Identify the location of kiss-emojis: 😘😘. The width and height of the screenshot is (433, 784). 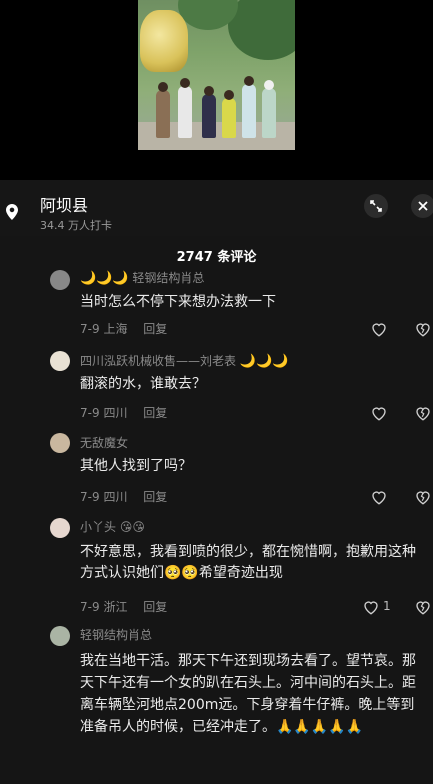
(132, 527).